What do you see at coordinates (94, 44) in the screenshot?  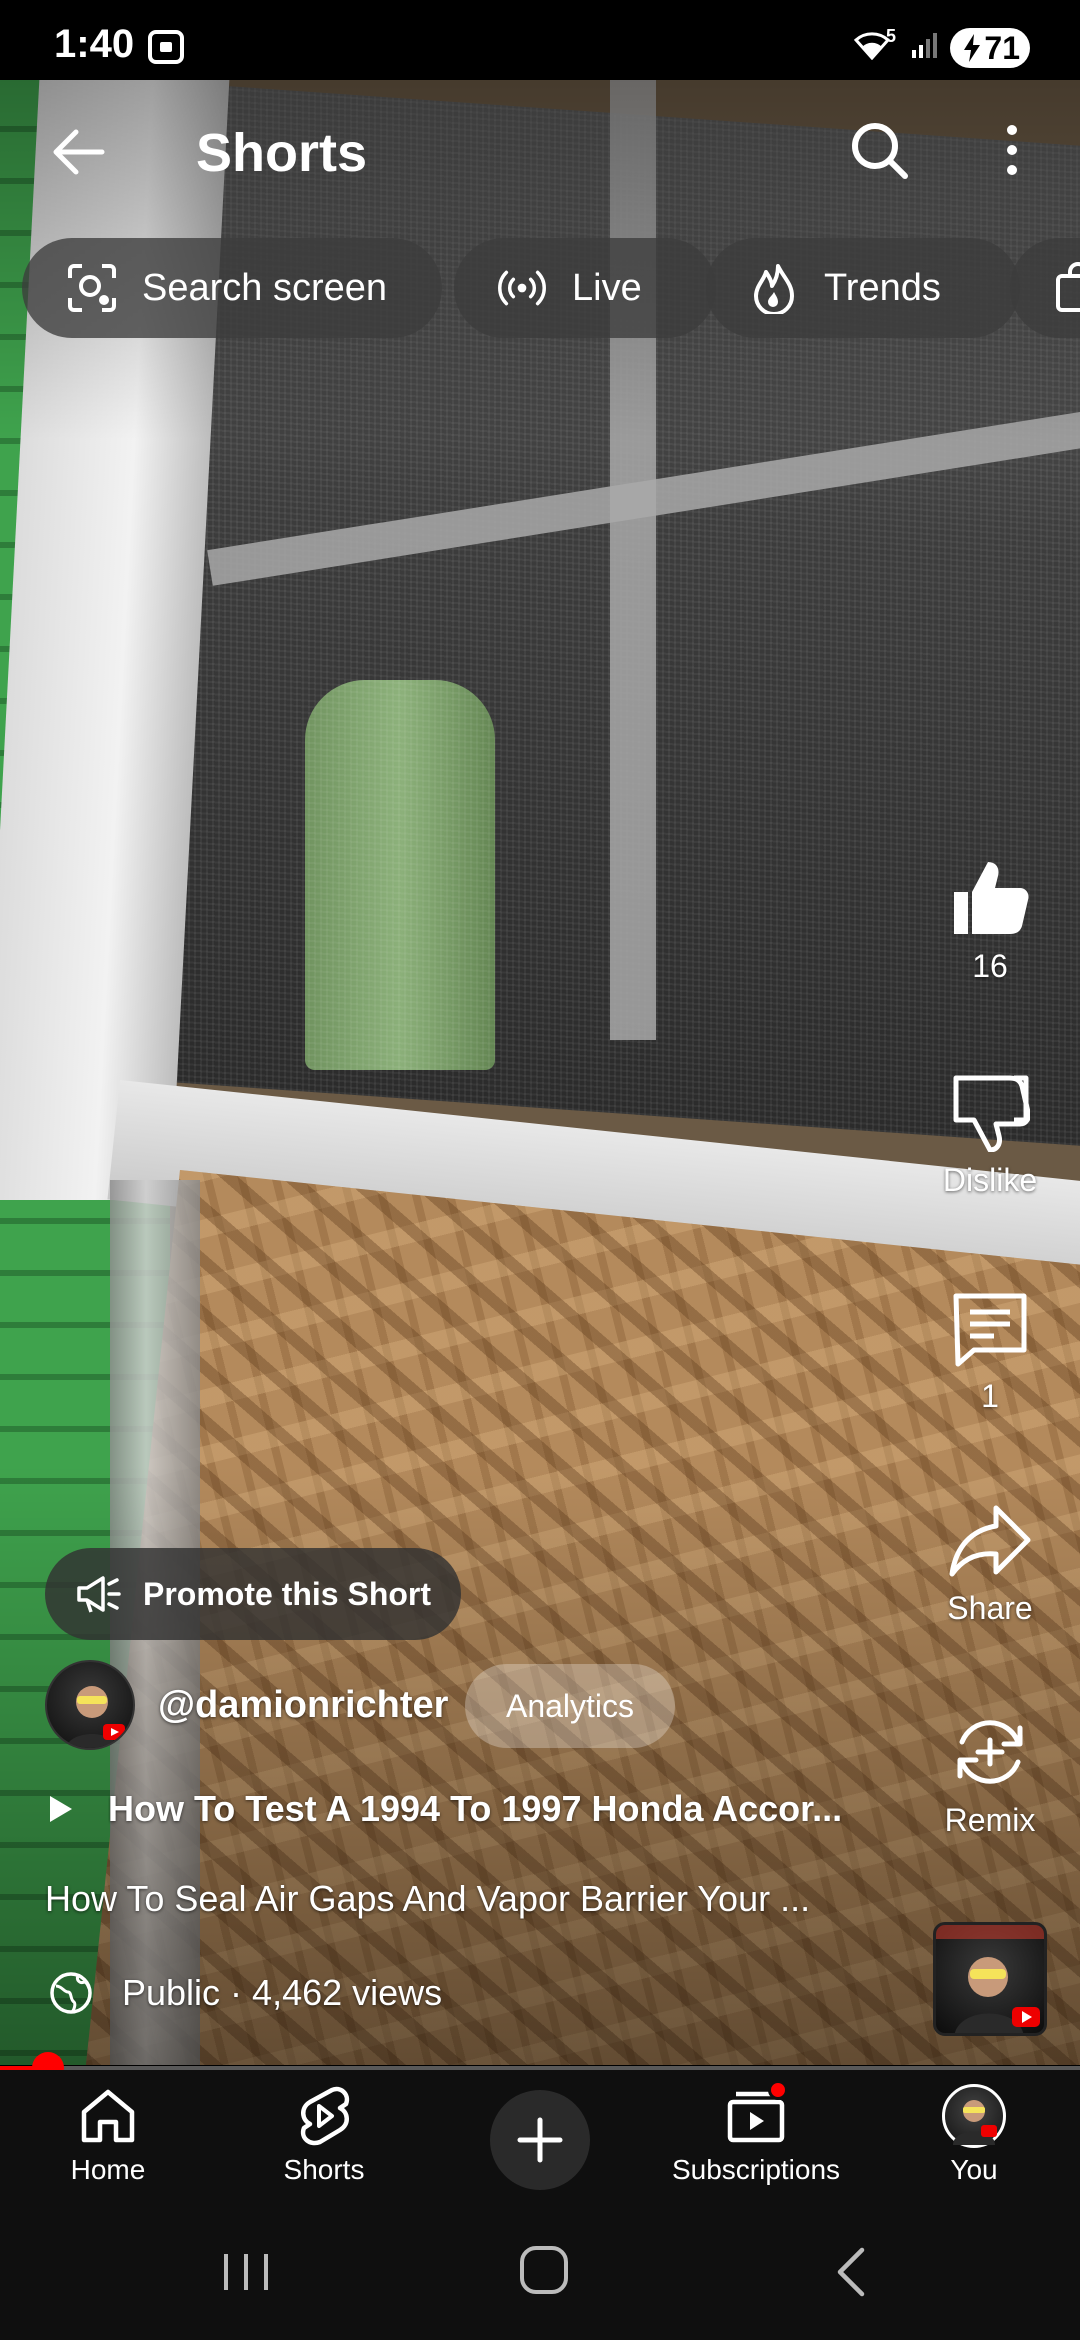 I see `status-time: 1:40` at bounding box center [94, 44].